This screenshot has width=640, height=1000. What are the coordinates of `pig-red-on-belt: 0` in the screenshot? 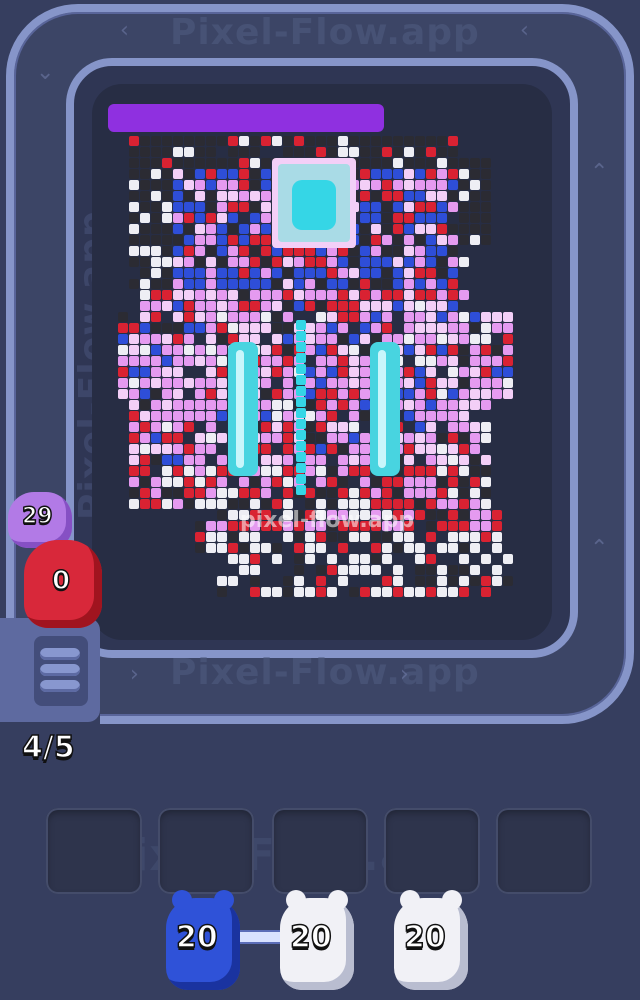 It's located at (63, 584).